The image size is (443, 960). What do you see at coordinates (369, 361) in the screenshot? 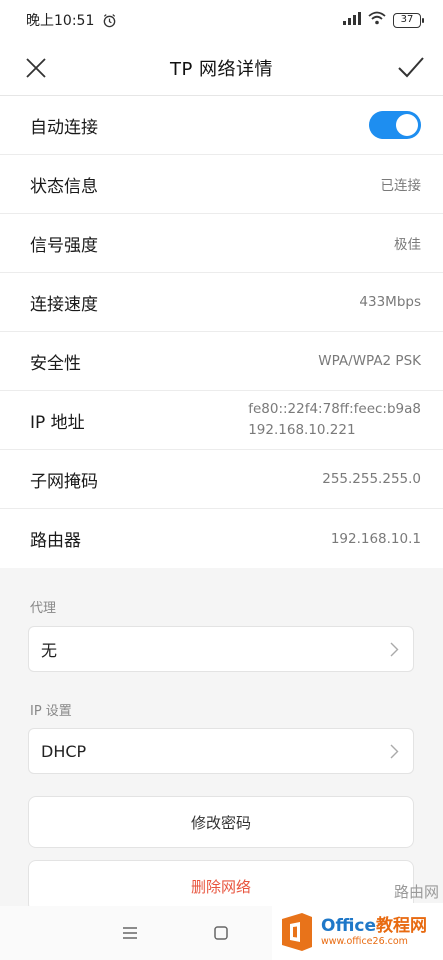
I see `security-value: WPA/WPA2 PSK` at bounding box center [369, 361].